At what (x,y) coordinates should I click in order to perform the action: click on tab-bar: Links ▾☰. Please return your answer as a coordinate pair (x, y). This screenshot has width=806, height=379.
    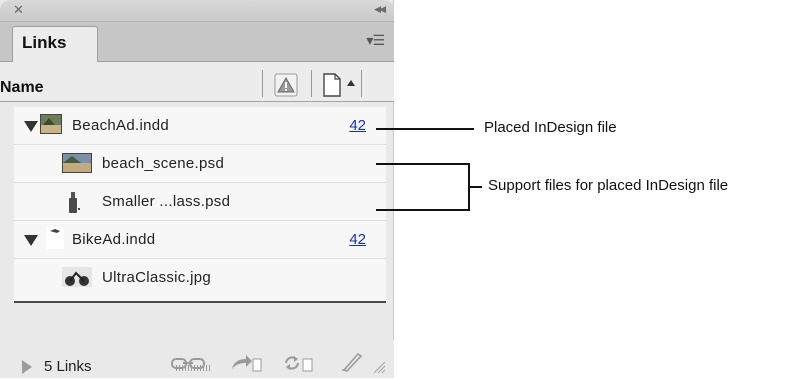
    Looking at the image, I should click on (197, 42).